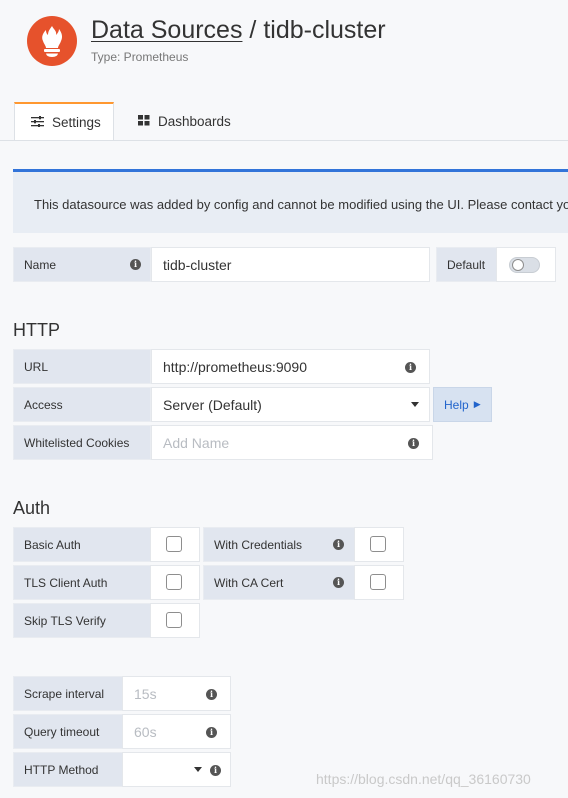  Describe the element at coordinates (135, 264) in the screenshot. I see `name-info-icon: i` at that location.